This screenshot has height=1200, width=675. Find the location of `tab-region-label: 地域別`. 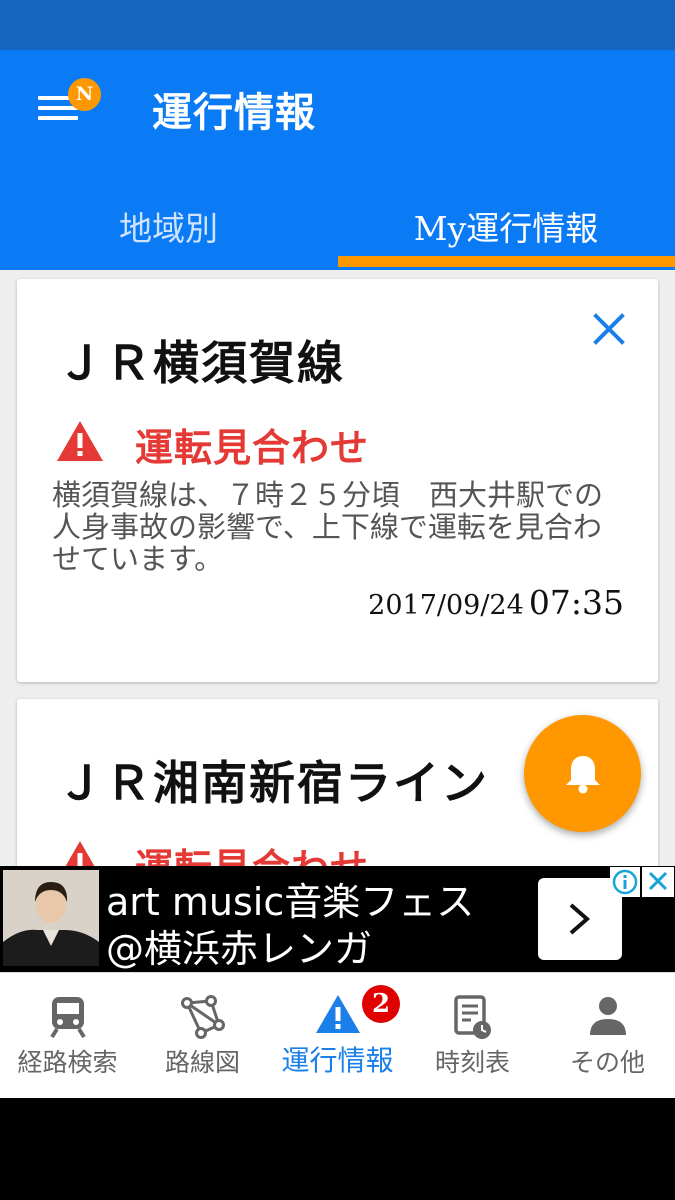

tab-region-label: 地域別 is located at coordinates (168, 228).